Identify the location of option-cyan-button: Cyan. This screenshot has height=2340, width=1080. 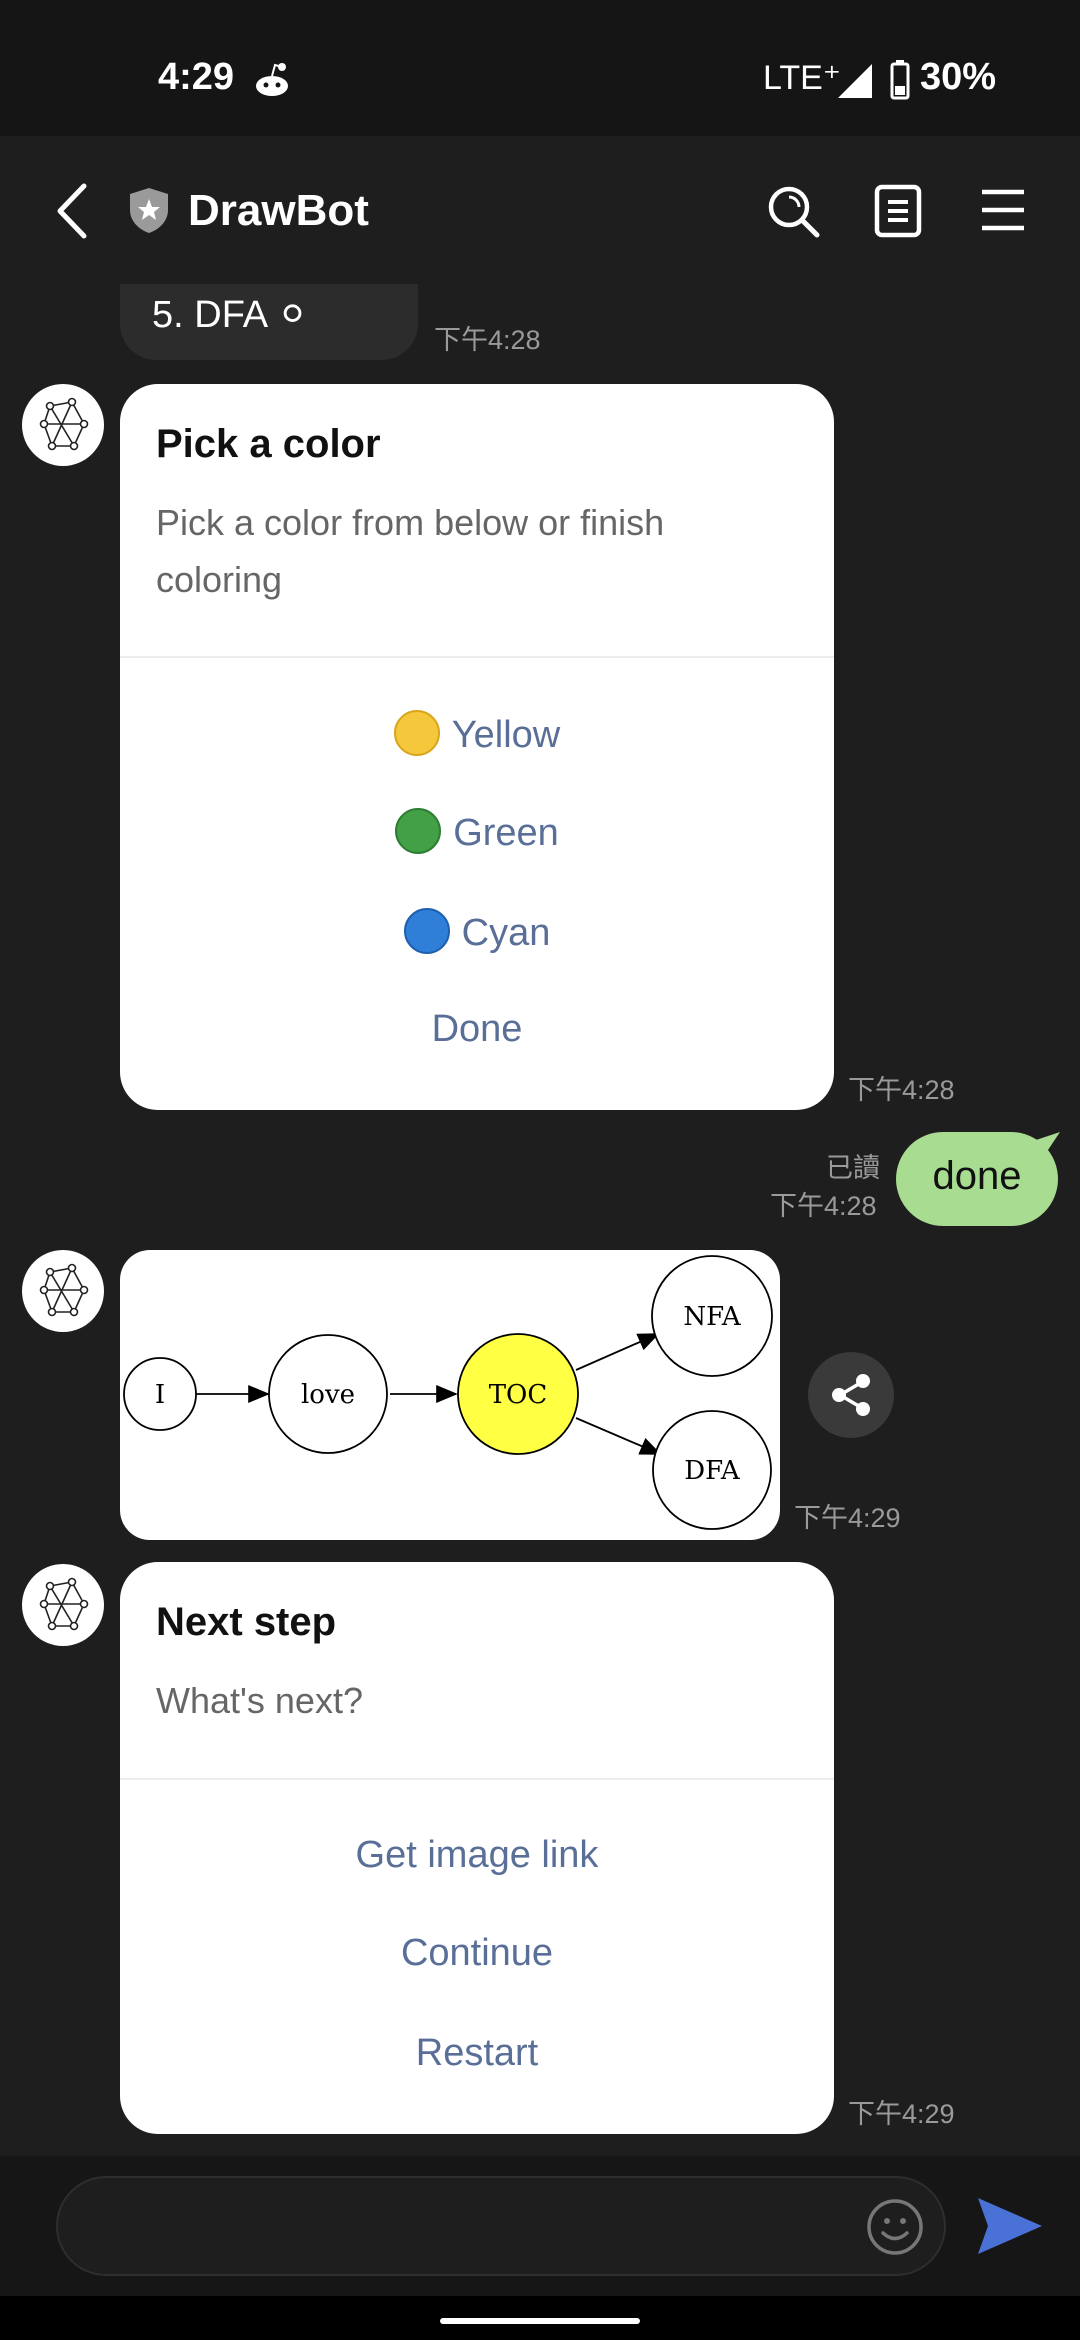
(477, 931).